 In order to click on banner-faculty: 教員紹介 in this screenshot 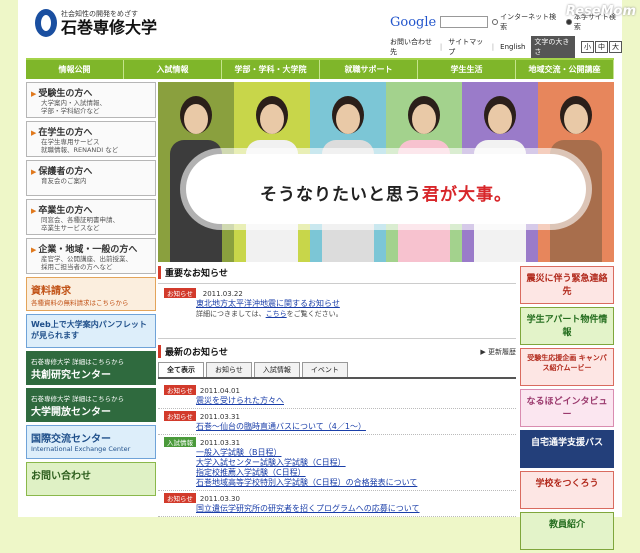, I will do `click(567, 531)`.